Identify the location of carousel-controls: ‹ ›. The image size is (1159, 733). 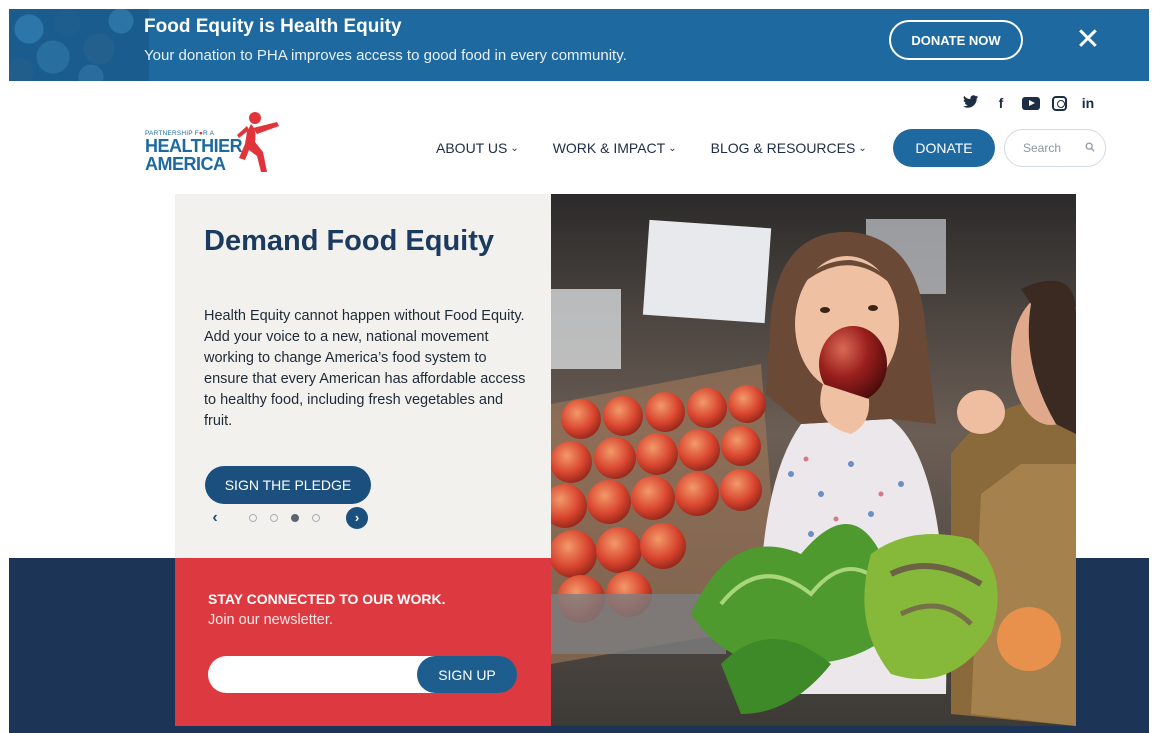
(287, 518).